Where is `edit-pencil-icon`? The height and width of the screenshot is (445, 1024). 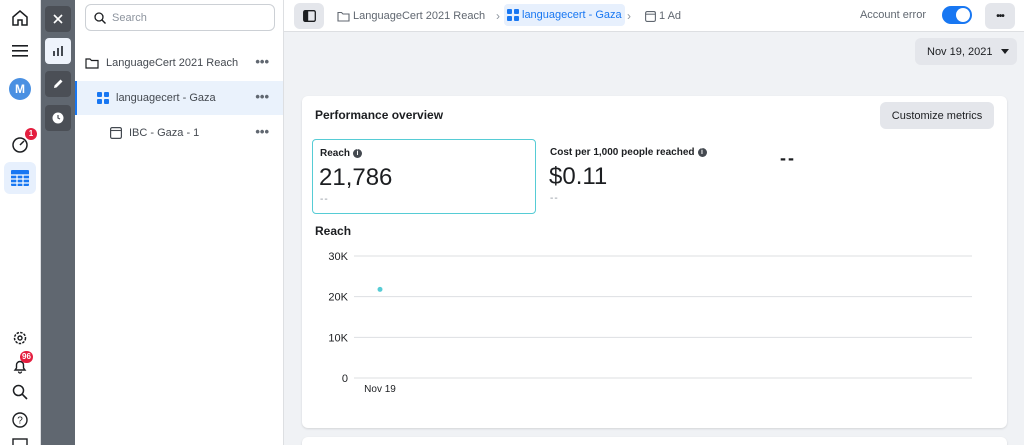
edit-pencil-icon is located at coordinates (58, 84).